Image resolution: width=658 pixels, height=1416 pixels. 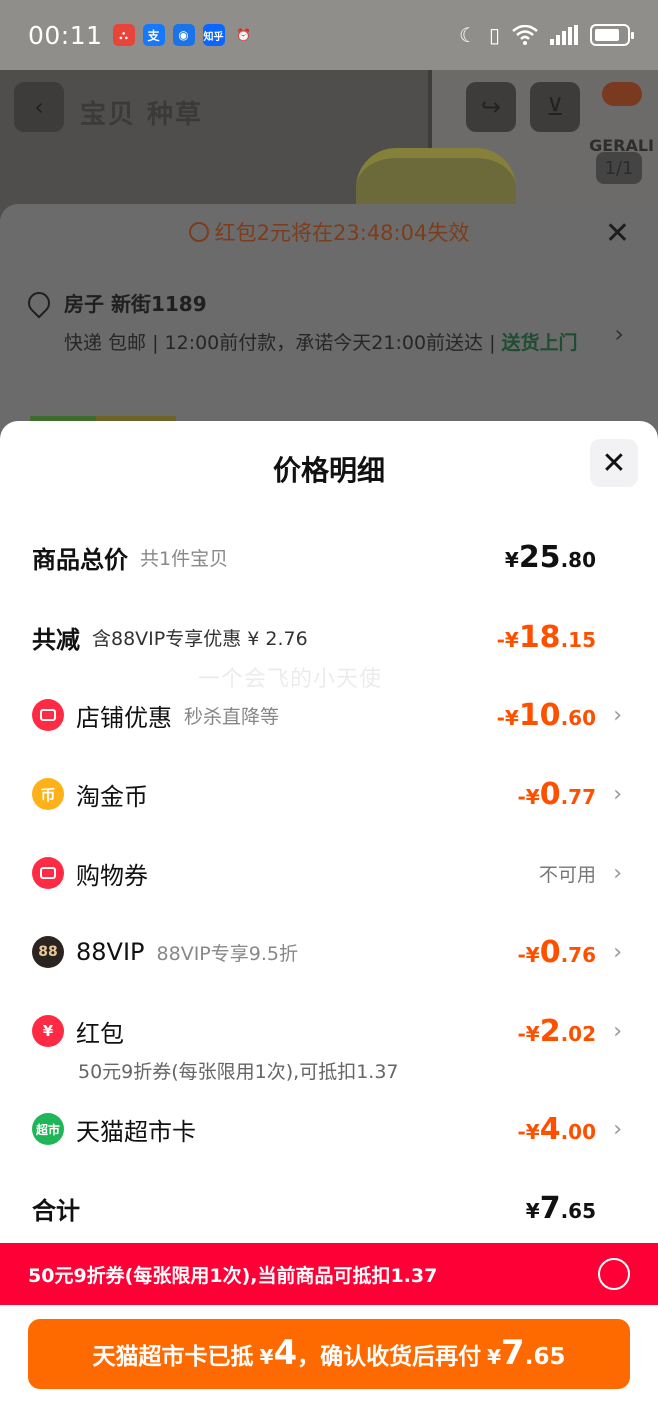 What do you see at coordinates (328, 470) in the screenshot?
I see `panel-title: 价格明细` at bounding box center [328, 470].